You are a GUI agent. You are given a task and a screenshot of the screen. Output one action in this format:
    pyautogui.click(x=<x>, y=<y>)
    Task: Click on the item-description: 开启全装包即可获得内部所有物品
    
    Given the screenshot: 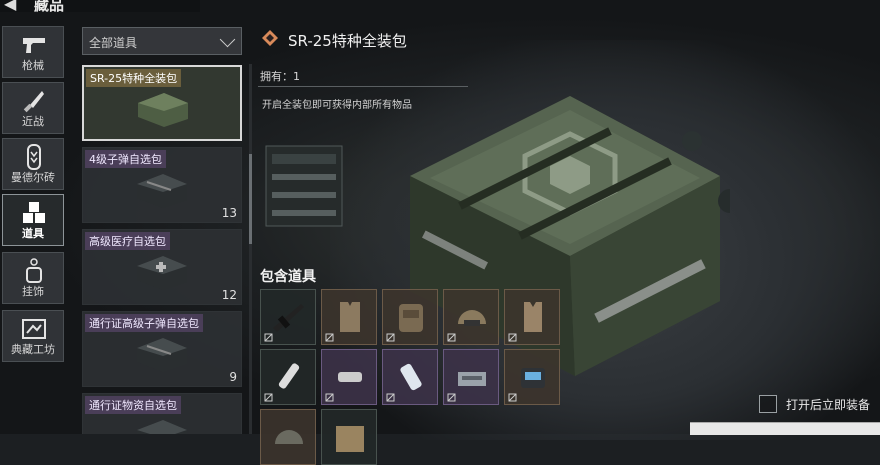 What is the action you would take?
    pyautogui.click(x=337, y=105)
    